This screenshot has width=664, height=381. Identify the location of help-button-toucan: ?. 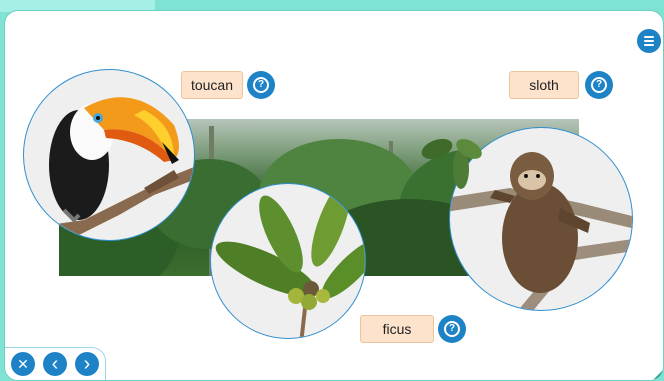
(261, 85).